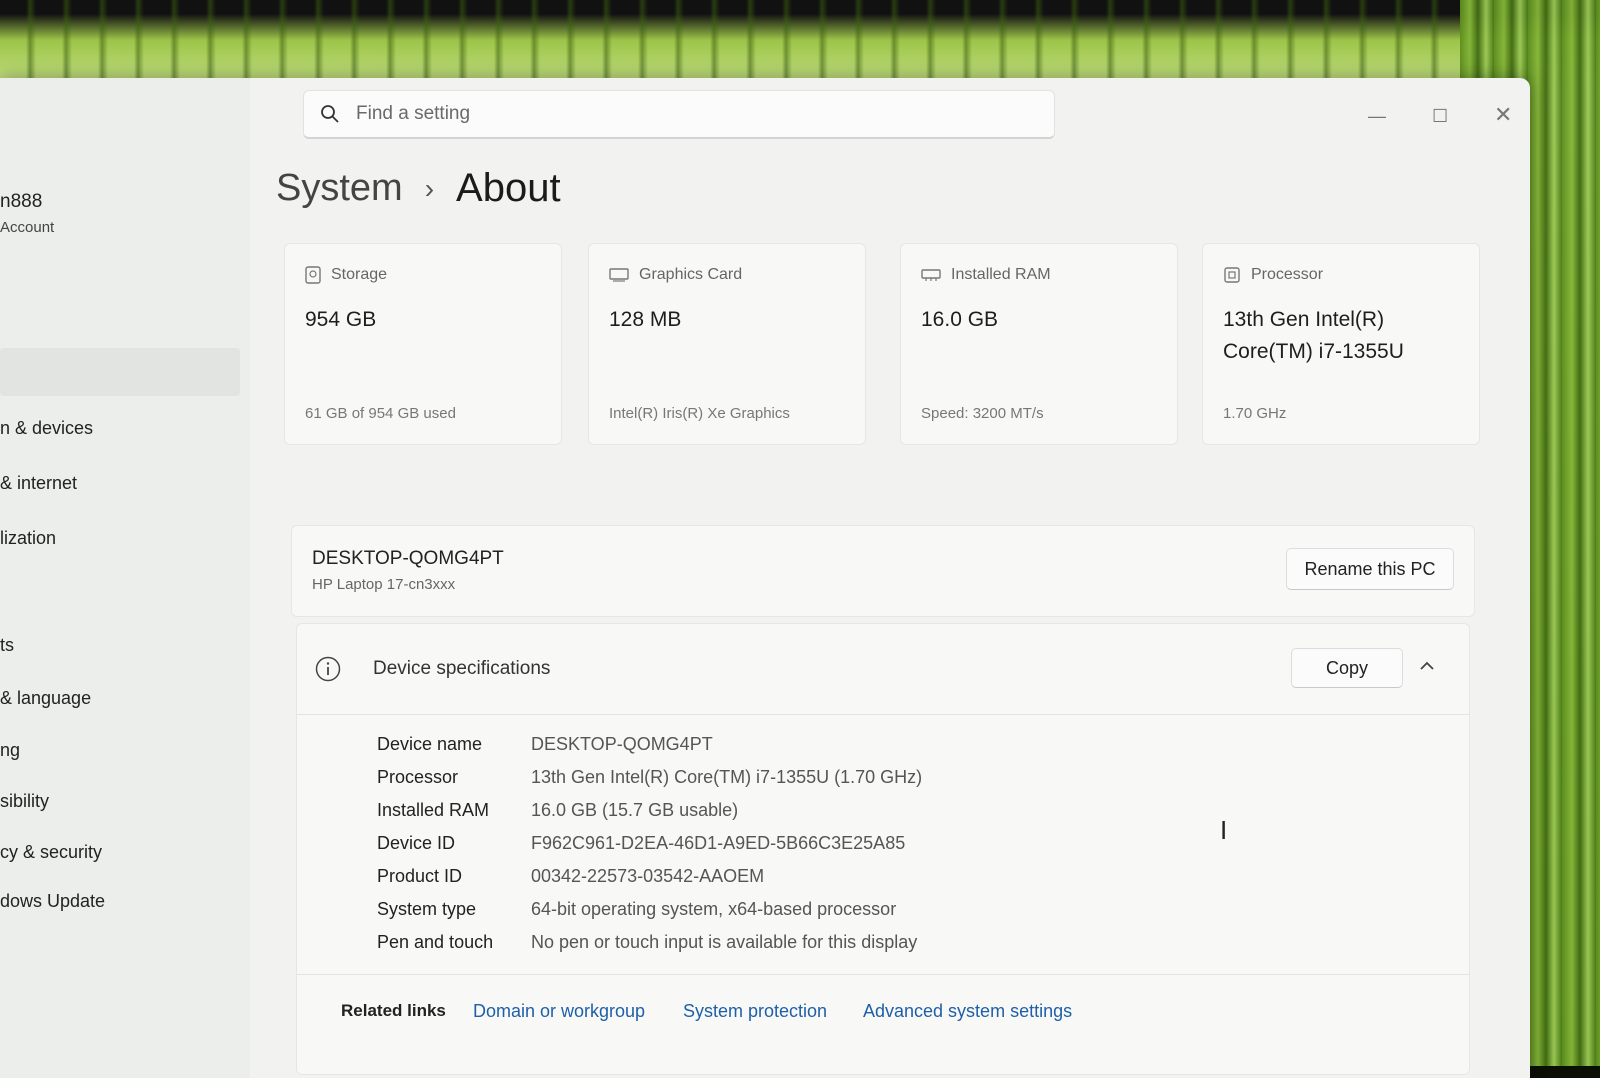 The height and width of the screenshot is (1078, 1600). What do you see at coordinates (416, 843) in the screenshot?
I see `spec-label-device-id: Device ID` at bounding box center [416, 843].